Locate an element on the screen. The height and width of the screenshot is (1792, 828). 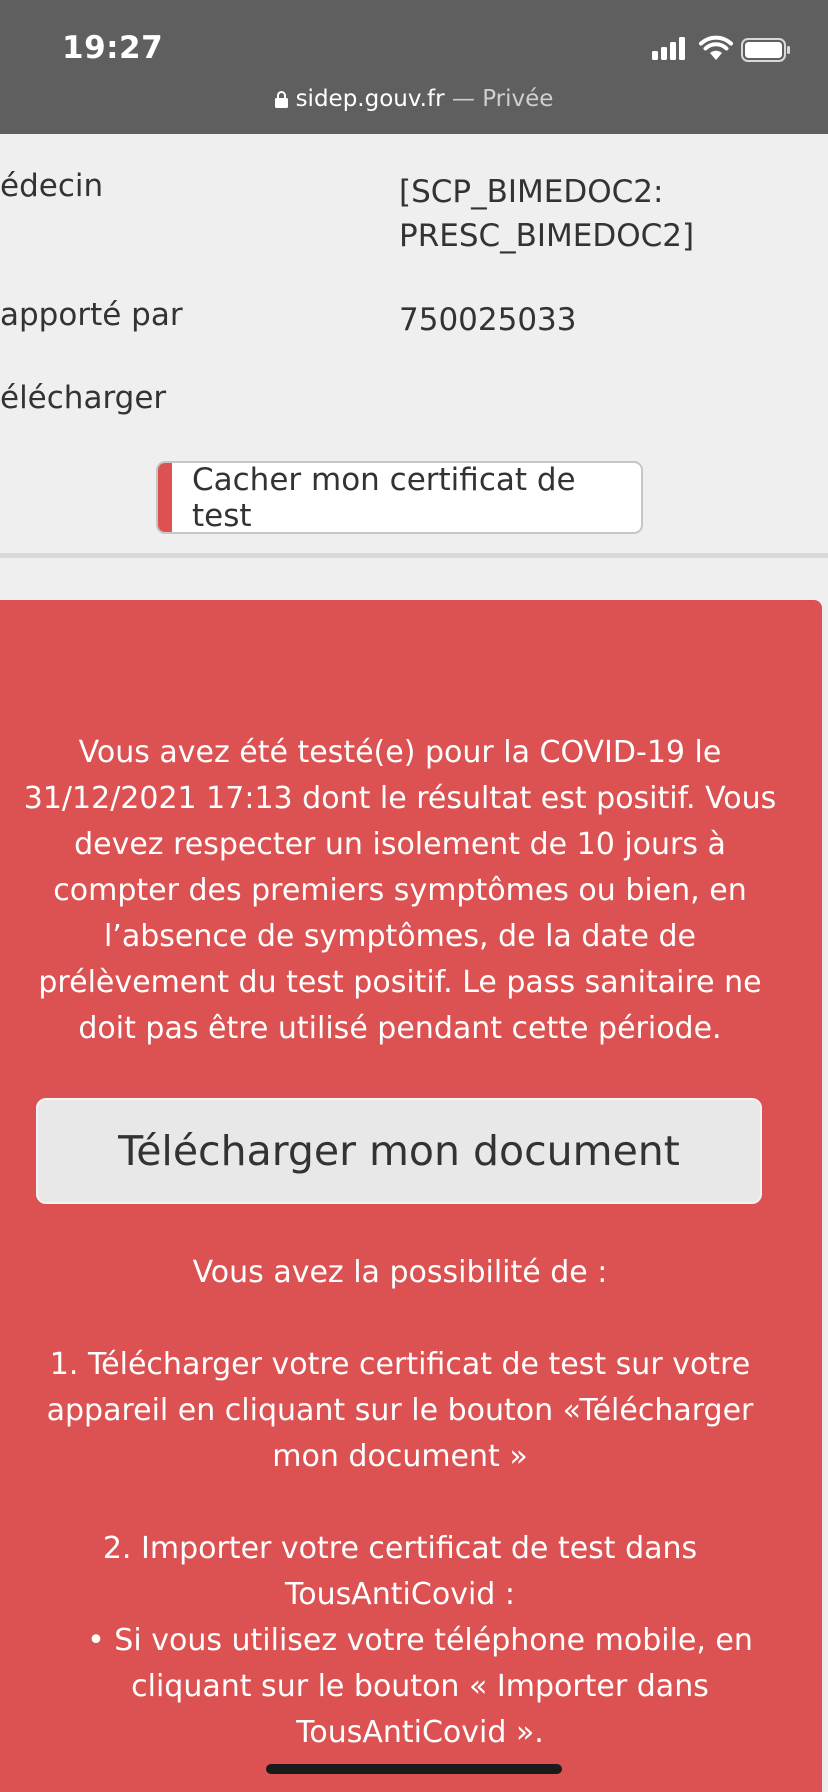
hide-certificate-button: Cacher mon certificat de test is located at coordinates (399, 497).